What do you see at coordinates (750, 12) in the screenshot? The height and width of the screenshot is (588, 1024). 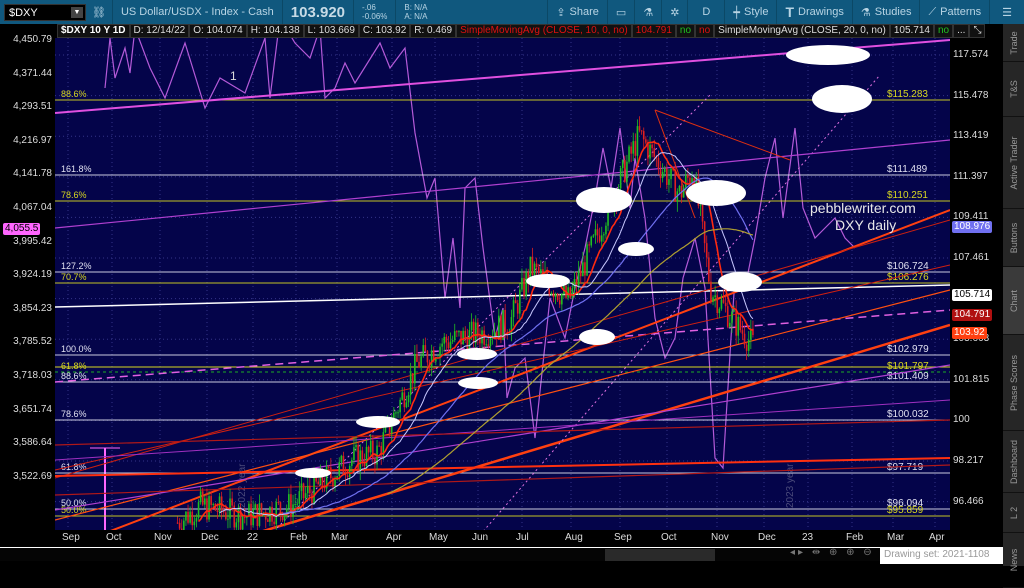 I see `style-button: ┿ Style` at bounding box center [750, 12].